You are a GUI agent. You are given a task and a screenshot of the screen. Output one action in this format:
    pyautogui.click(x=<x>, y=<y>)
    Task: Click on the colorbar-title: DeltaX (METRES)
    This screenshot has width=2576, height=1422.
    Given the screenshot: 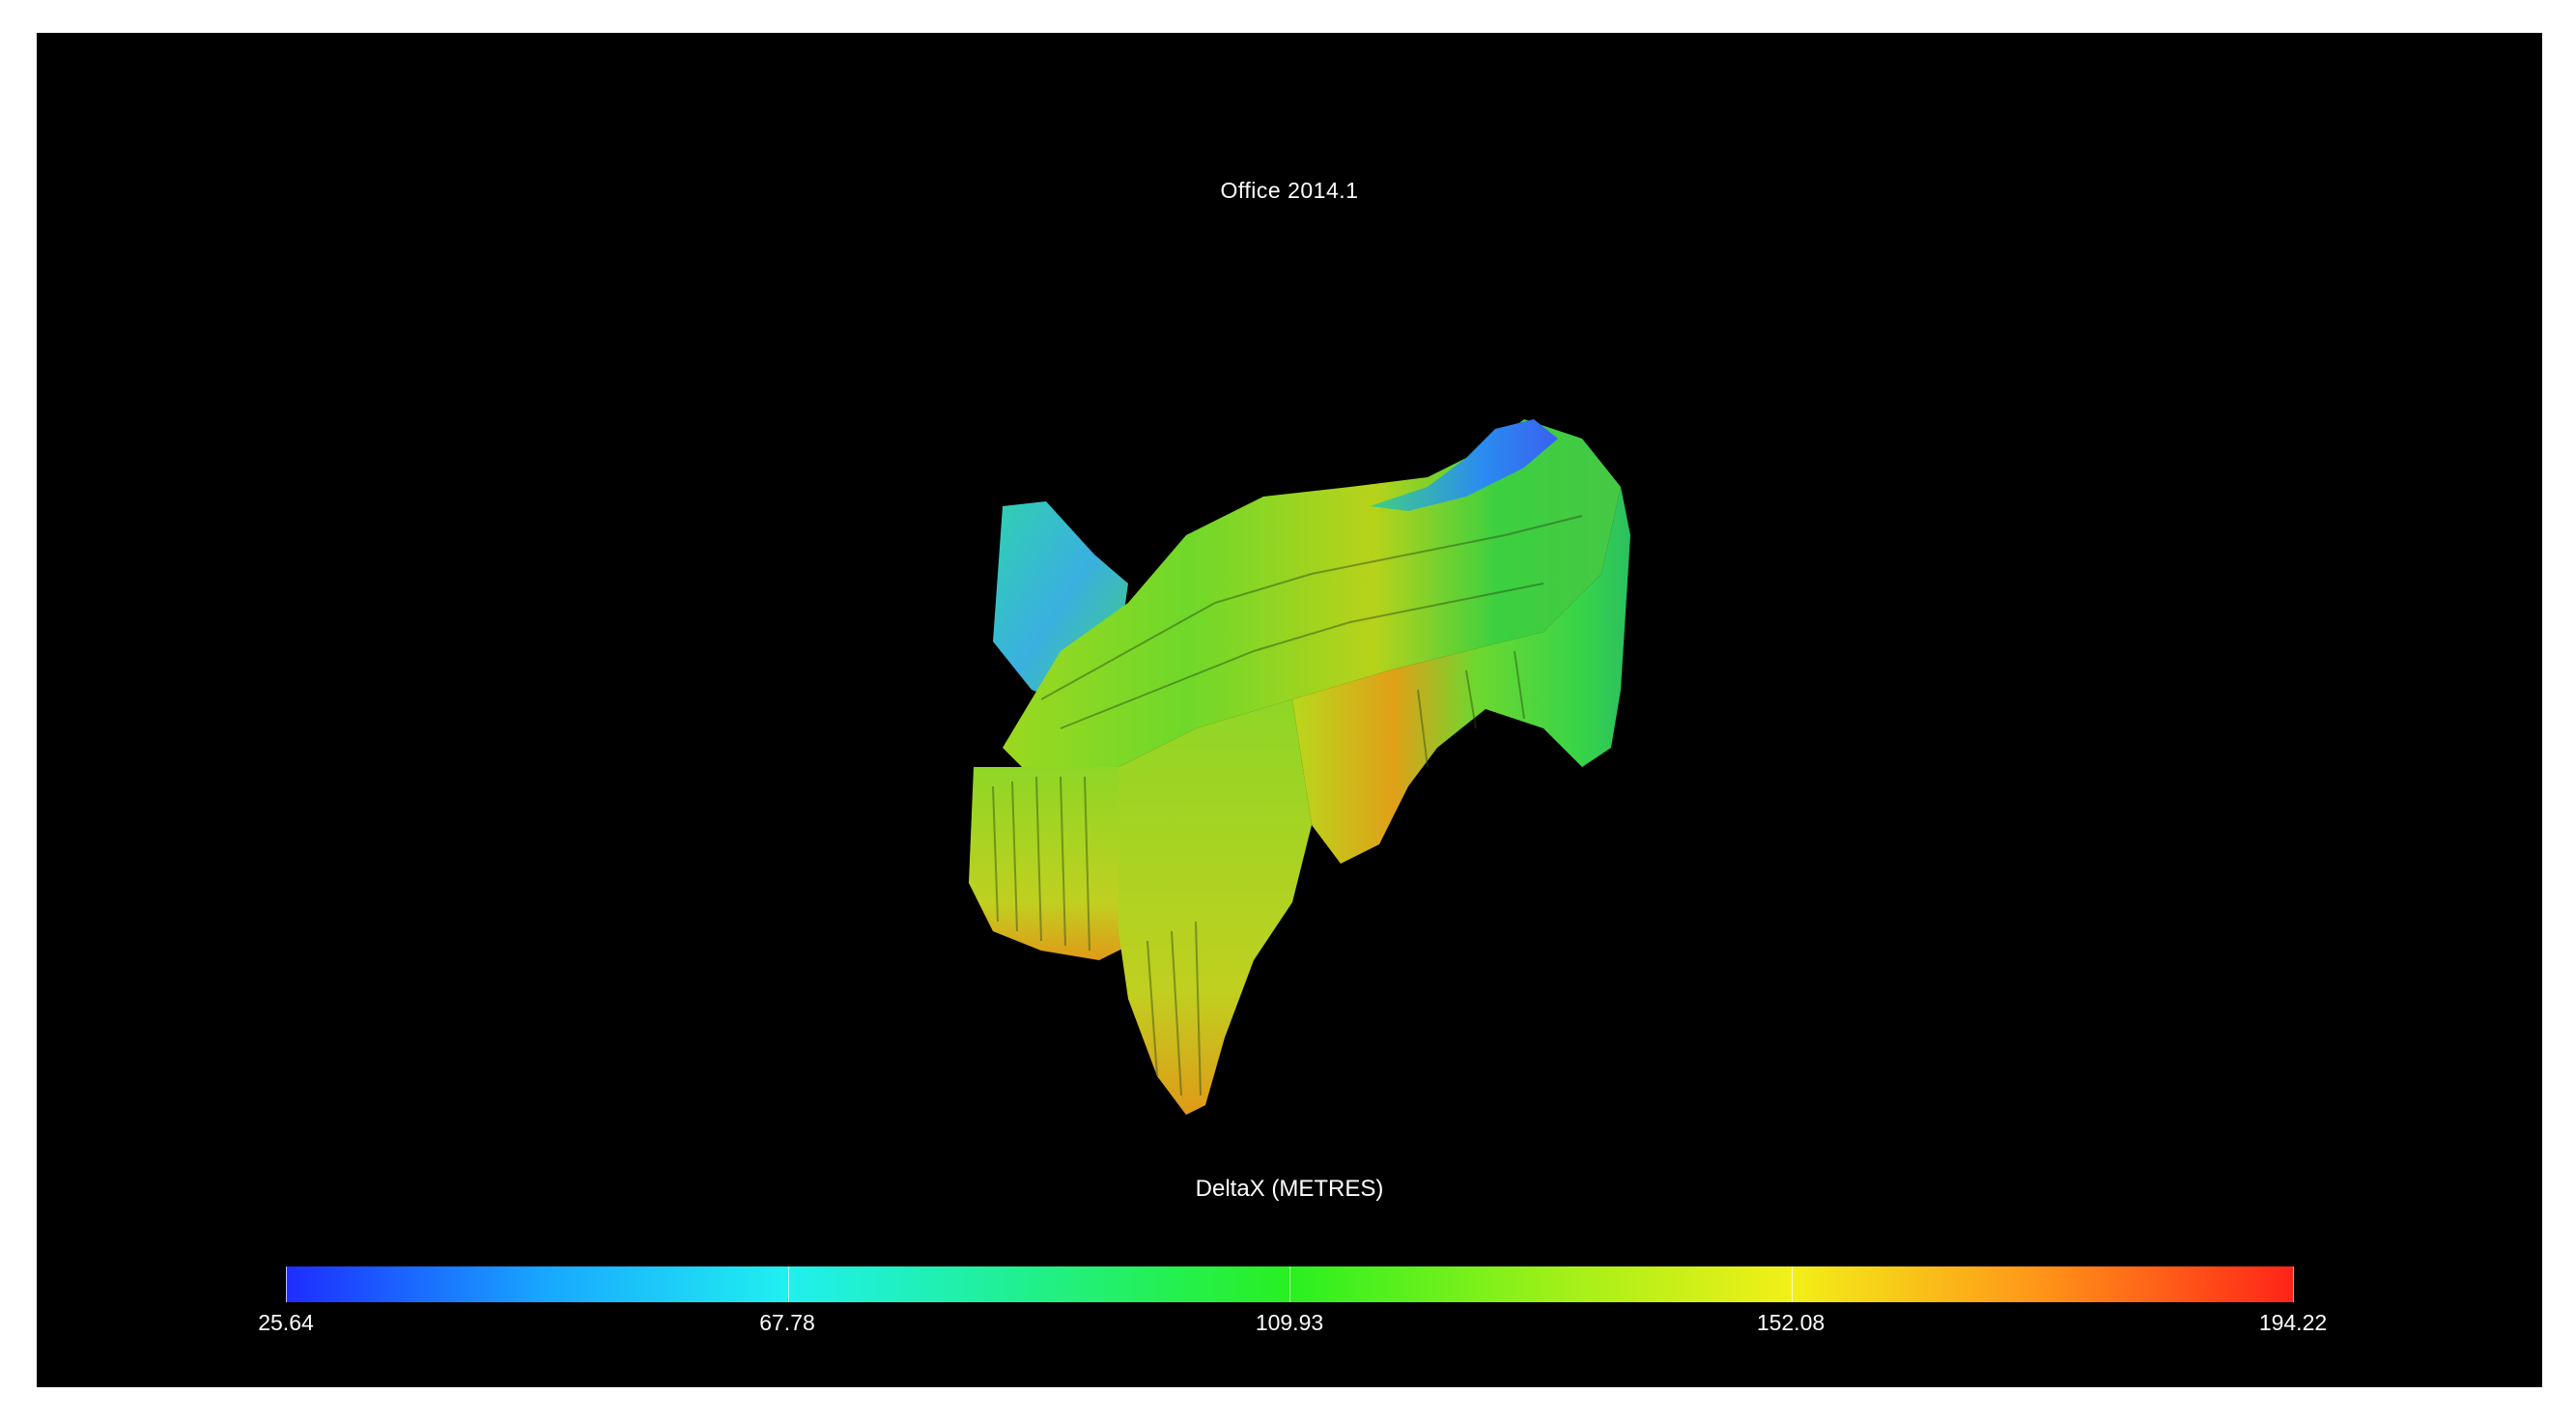 What is the action you would take?
    pyautogui.click(x=1289, y=1189)
    